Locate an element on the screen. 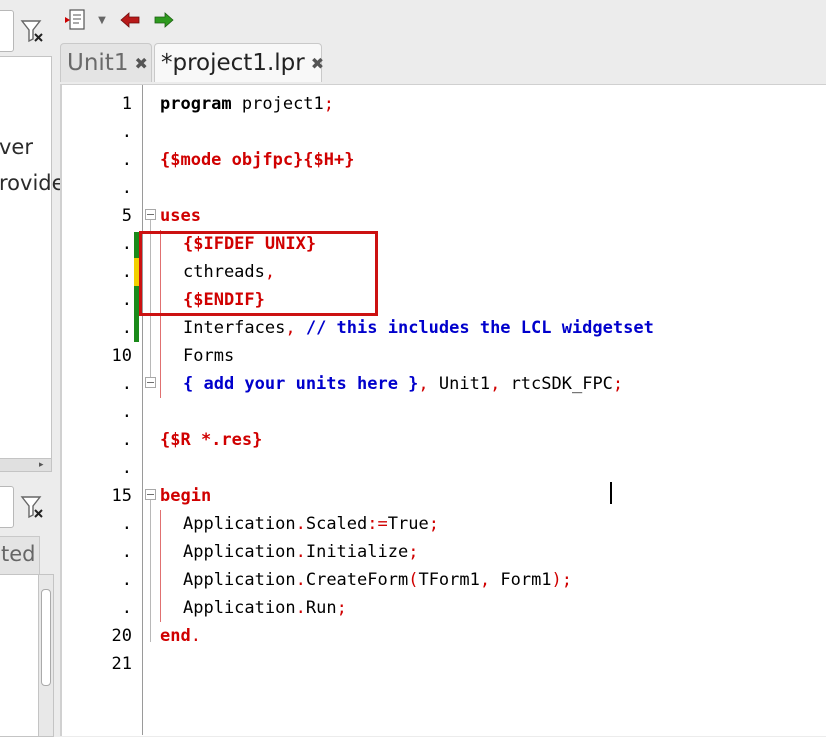 The width and height of the screenshot is (826, 737). directive: {$mode objfpc}{$H+} is located at coordinates (257, 160).